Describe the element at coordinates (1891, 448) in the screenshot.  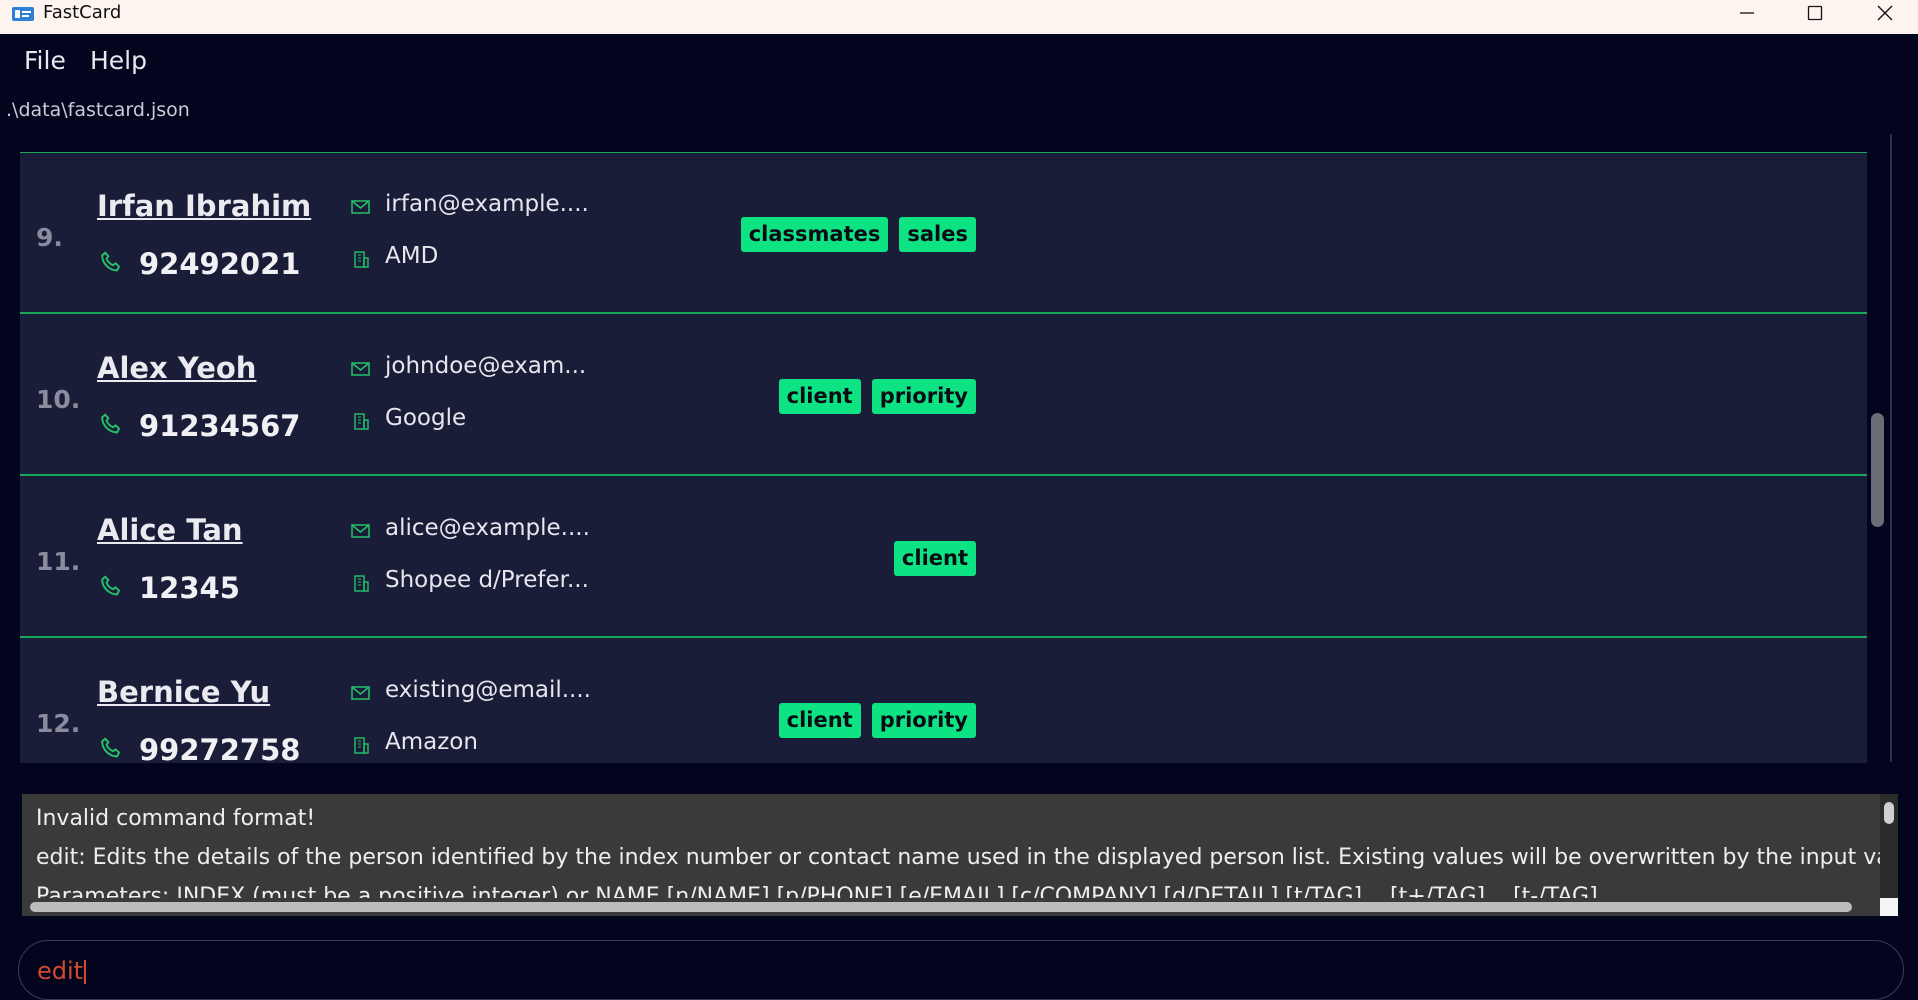
I see `scrollbar-divider` at that location.